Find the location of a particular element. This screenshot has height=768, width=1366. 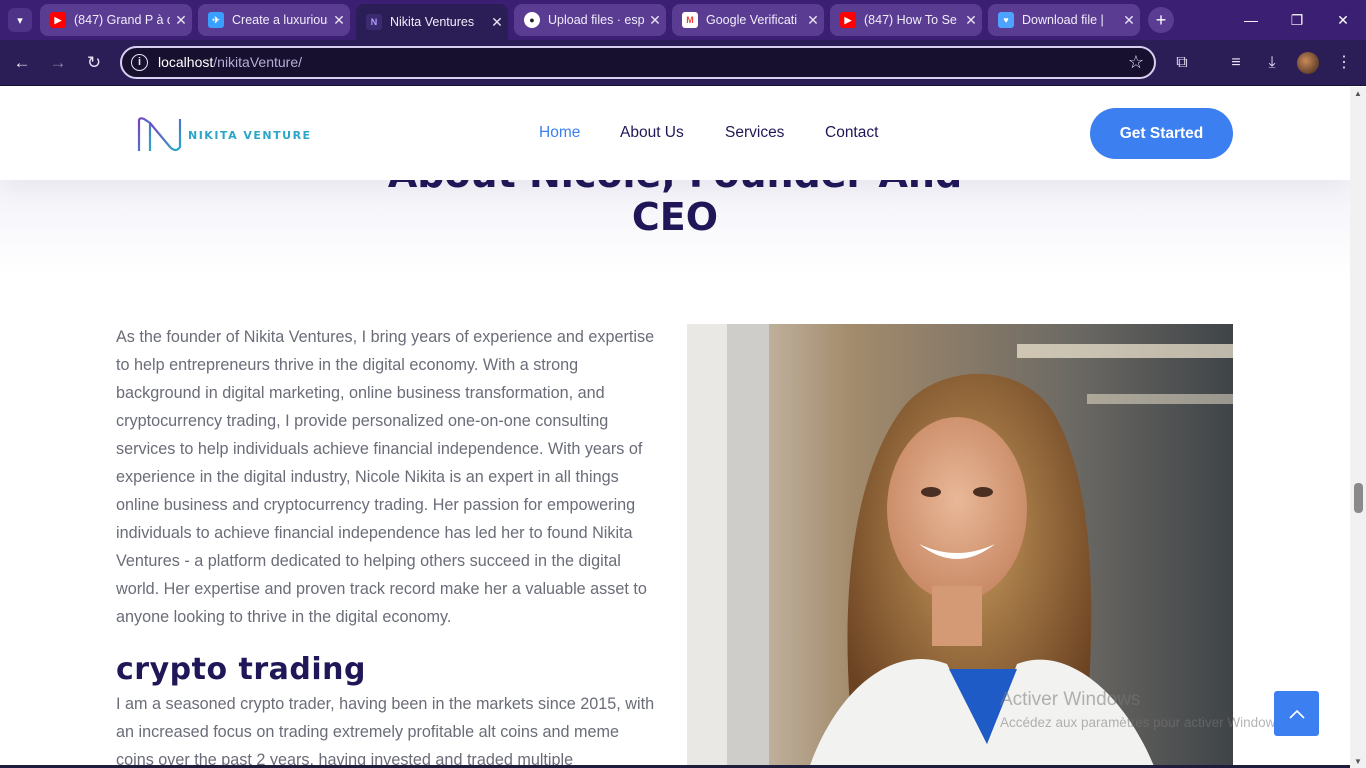

browser-tab: M Google Verificati ✕ is located at coordinates (748, 20).